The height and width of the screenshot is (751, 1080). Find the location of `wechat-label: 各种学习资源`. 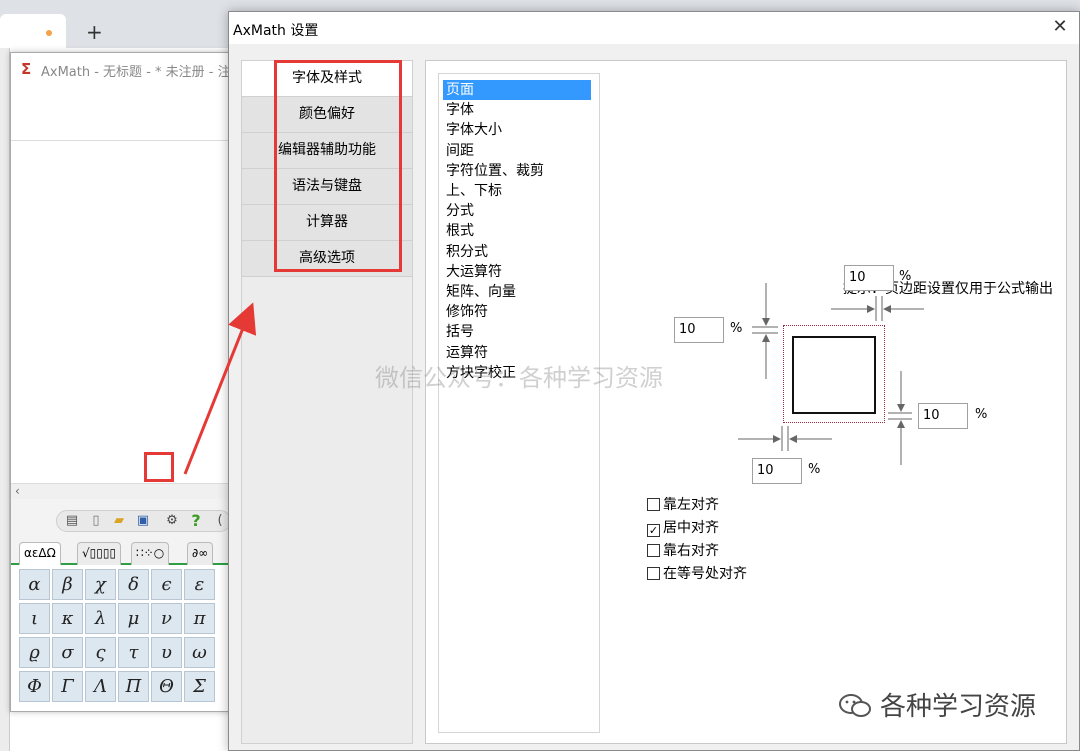

wechat-label: 各种学习资源 is located at coordinates (958, 707).